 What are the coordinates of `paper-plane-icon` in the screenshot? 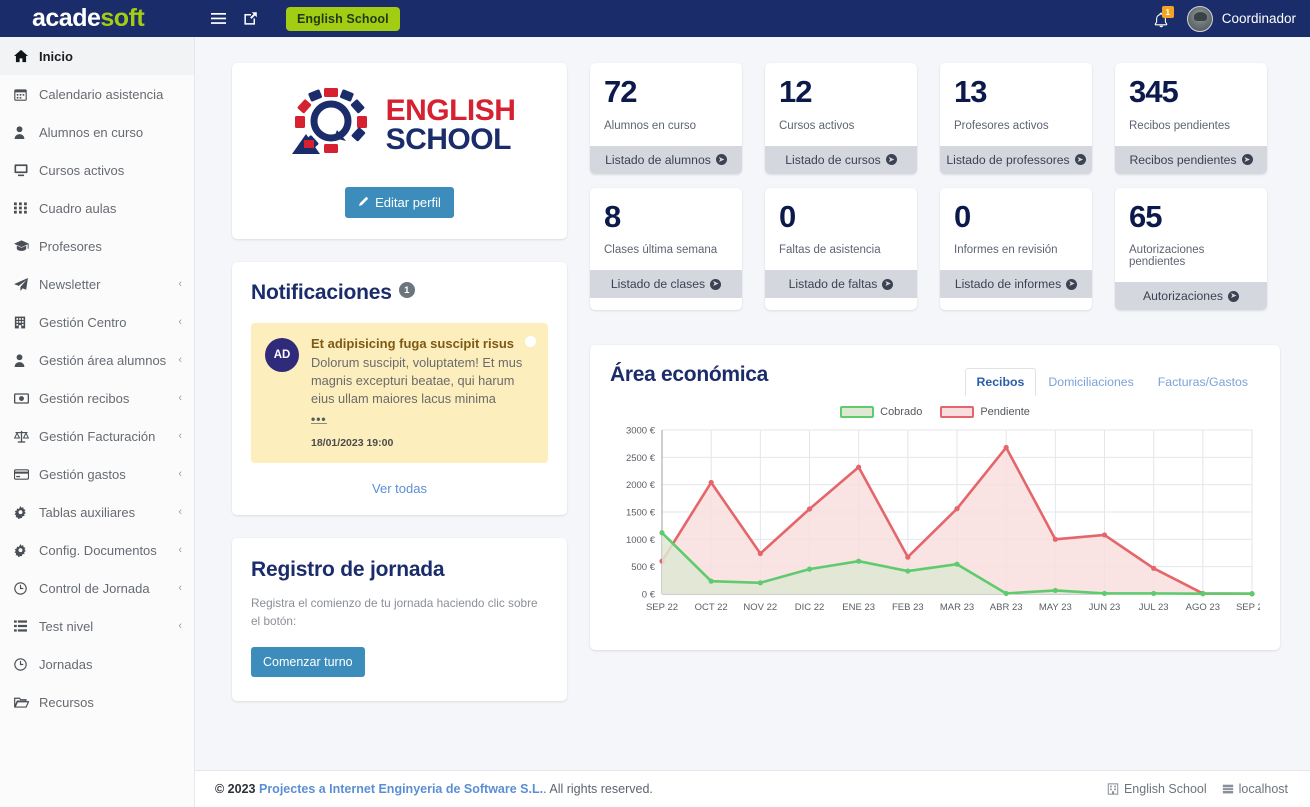 It's located at (24, 284).